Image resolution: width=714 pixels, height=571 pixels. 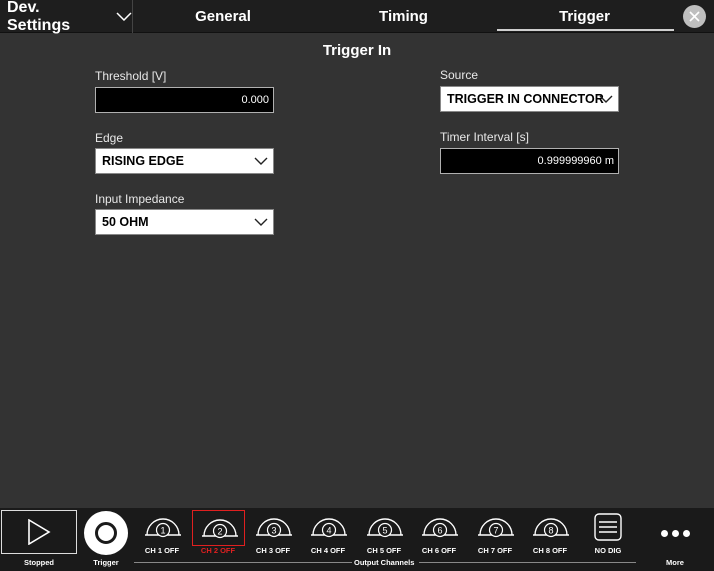 I want to click on channel-8-label: CH 8 OFF, so click(x=550, y=550).